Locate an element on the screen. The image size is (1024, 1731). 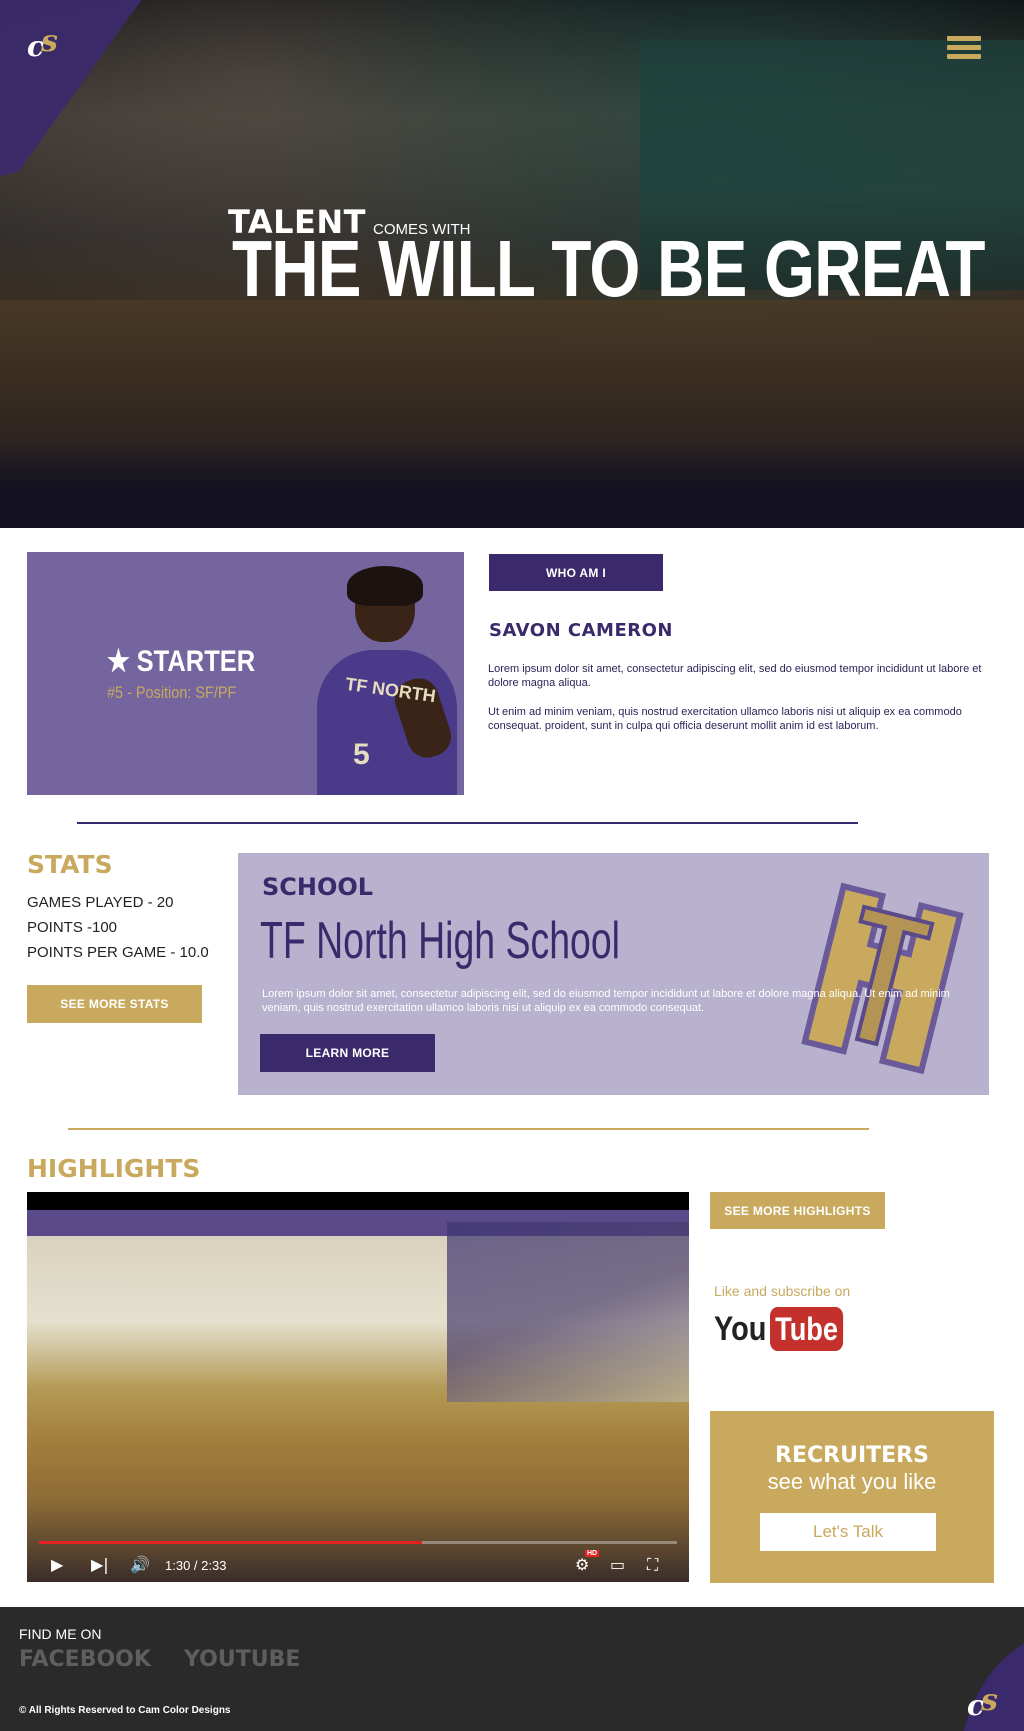
stat-games-played: GAMES PLAYED - 20 is located at coordinates (100, 902).